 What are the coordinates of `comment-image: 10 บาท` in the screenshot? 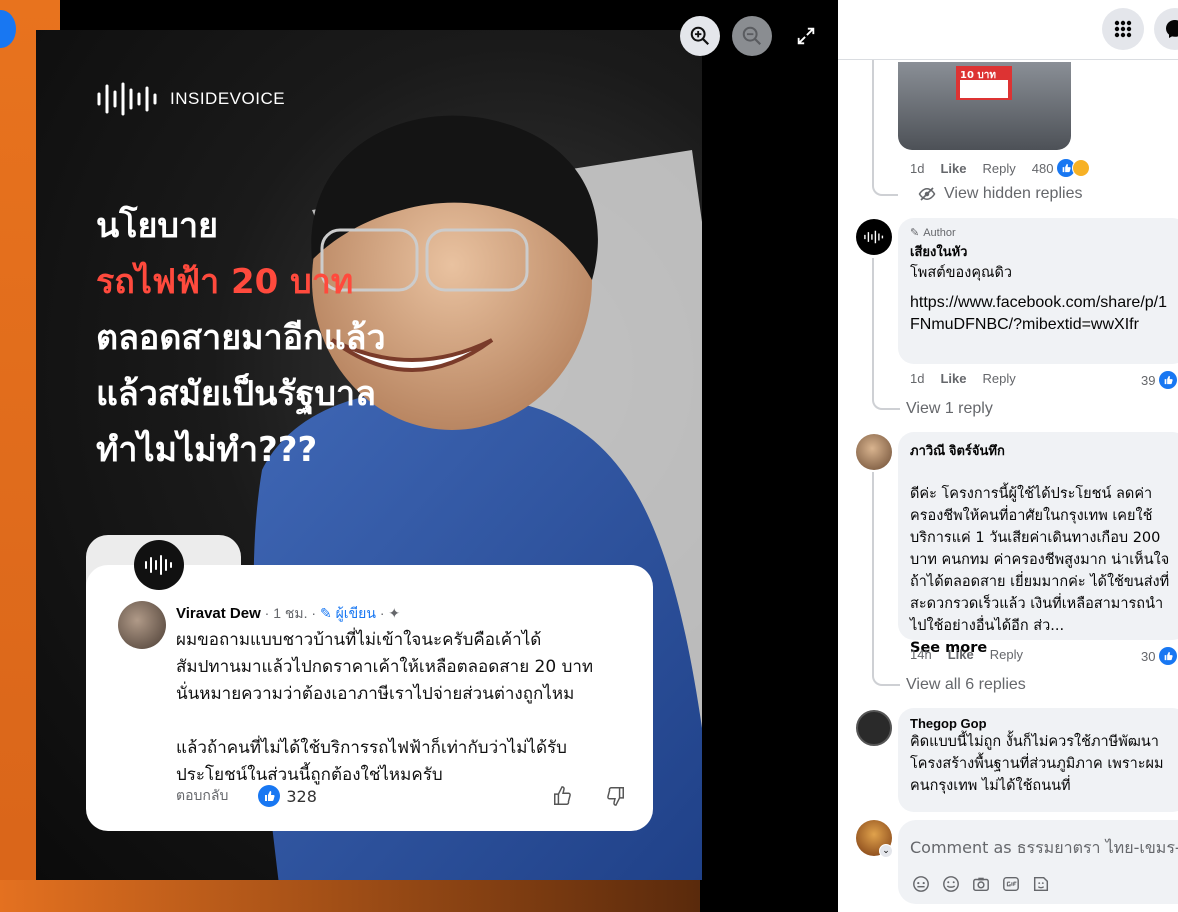 It's located at (984, 106).